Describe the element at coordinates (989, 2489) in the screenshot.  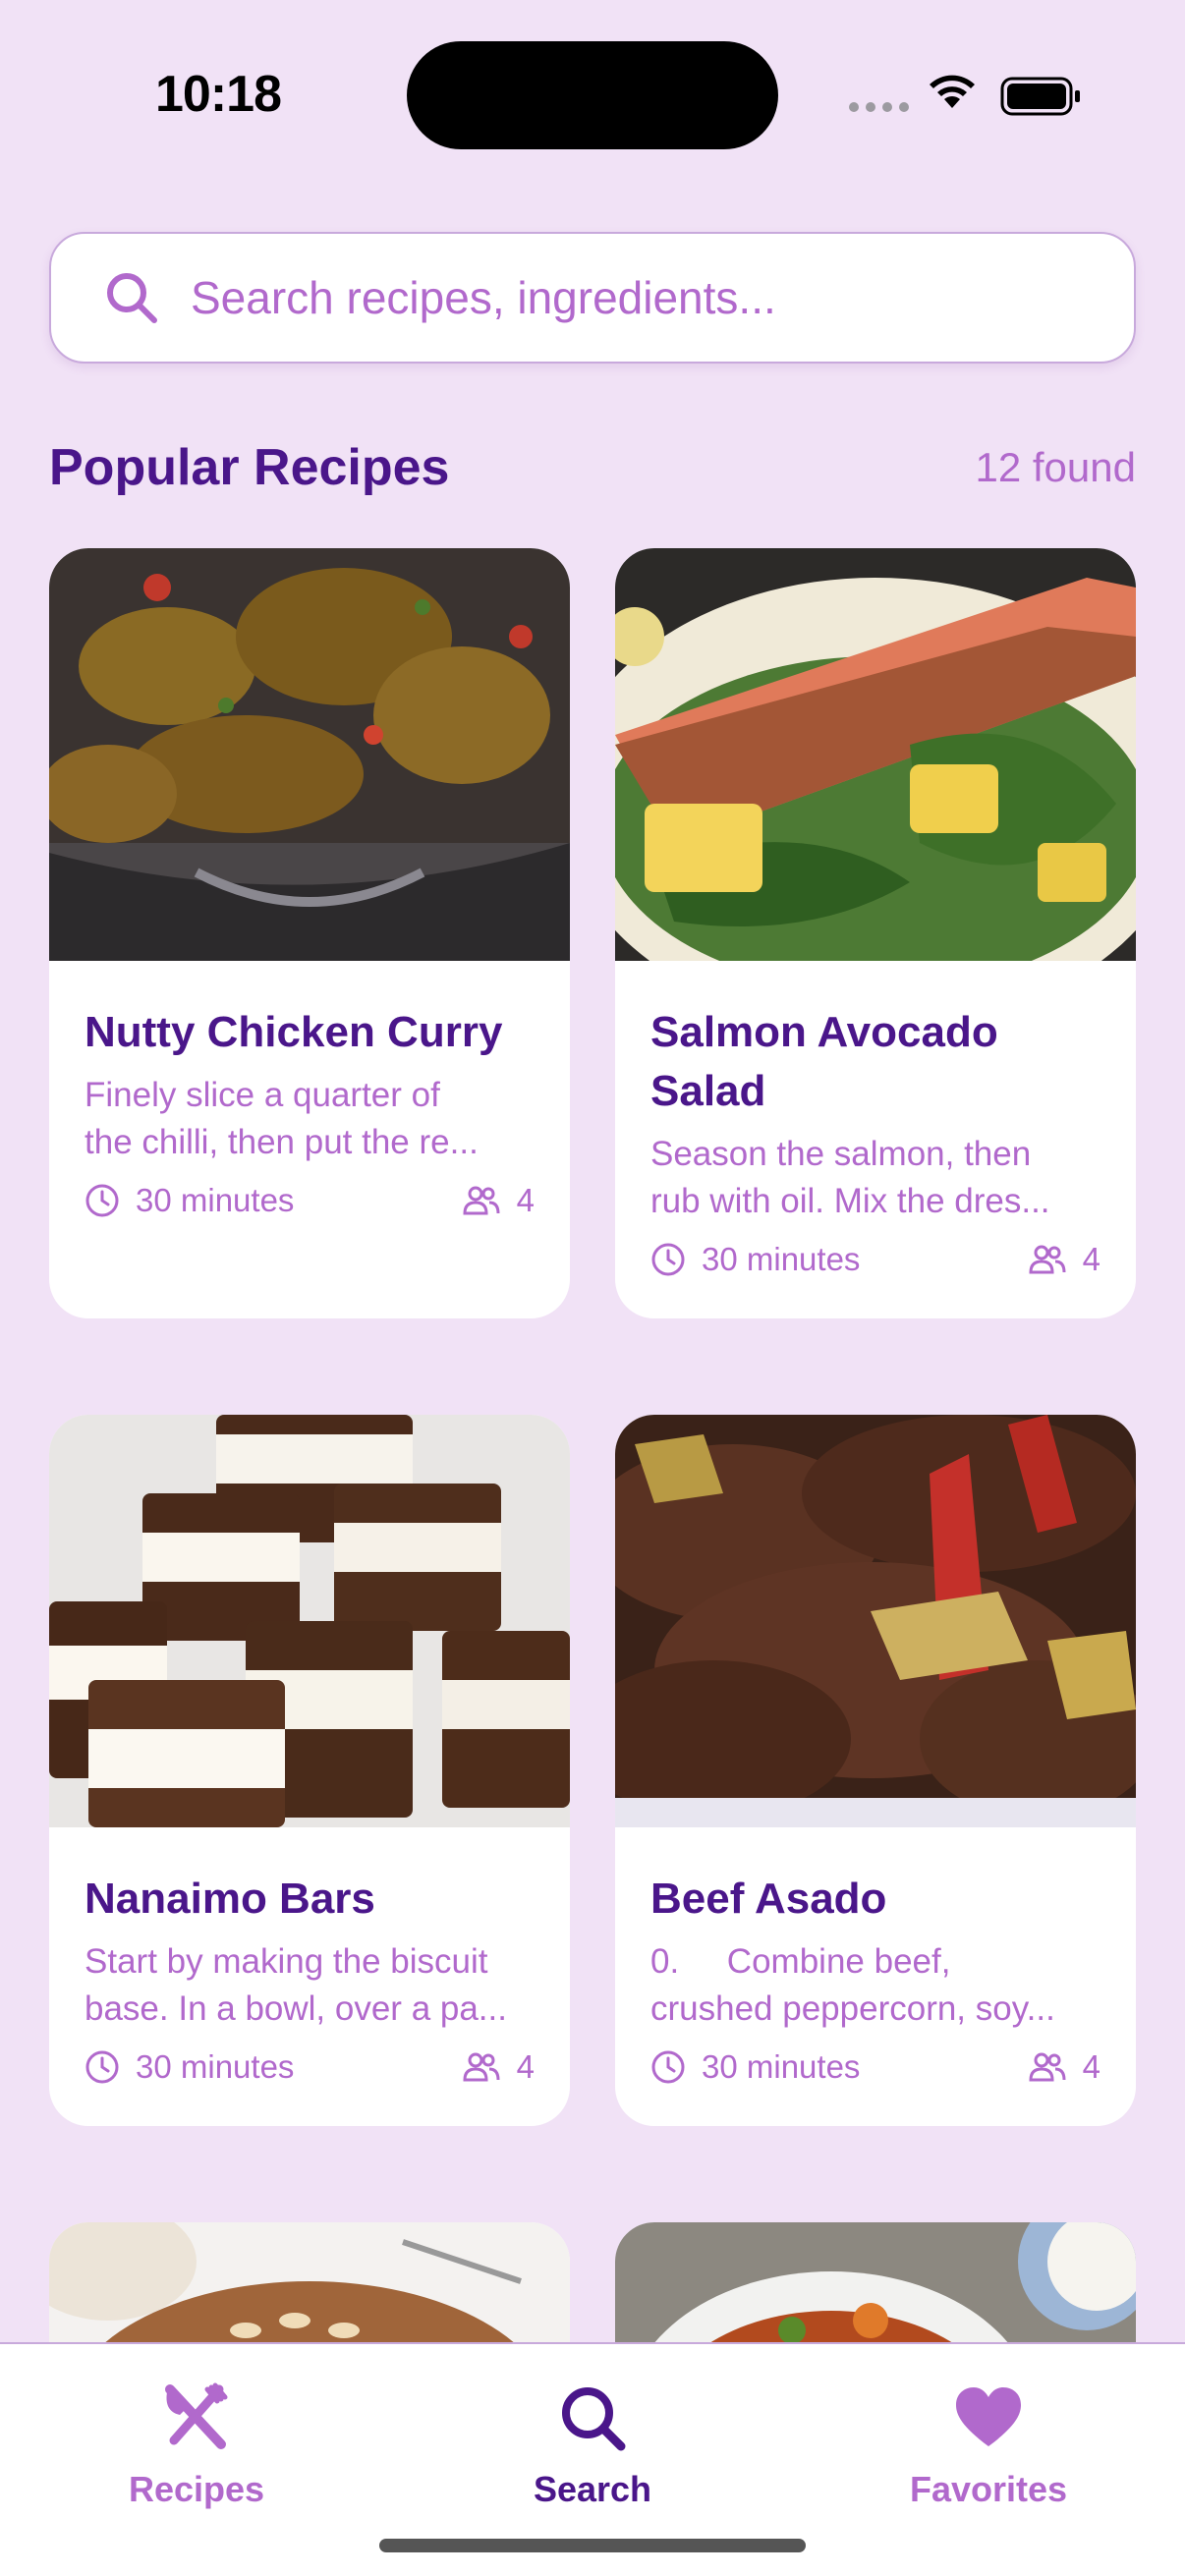
I see `tab-label: Favorites` at that location.